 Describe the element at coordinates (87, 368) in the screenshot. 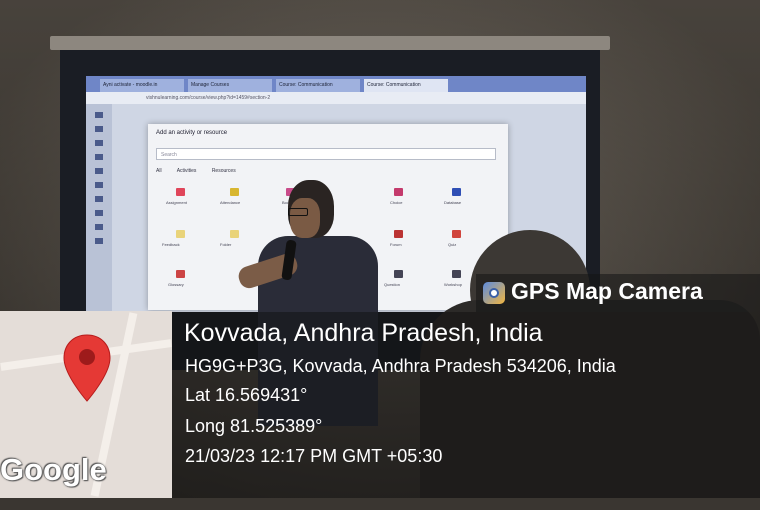

I see `map-pin-icon` at that location.